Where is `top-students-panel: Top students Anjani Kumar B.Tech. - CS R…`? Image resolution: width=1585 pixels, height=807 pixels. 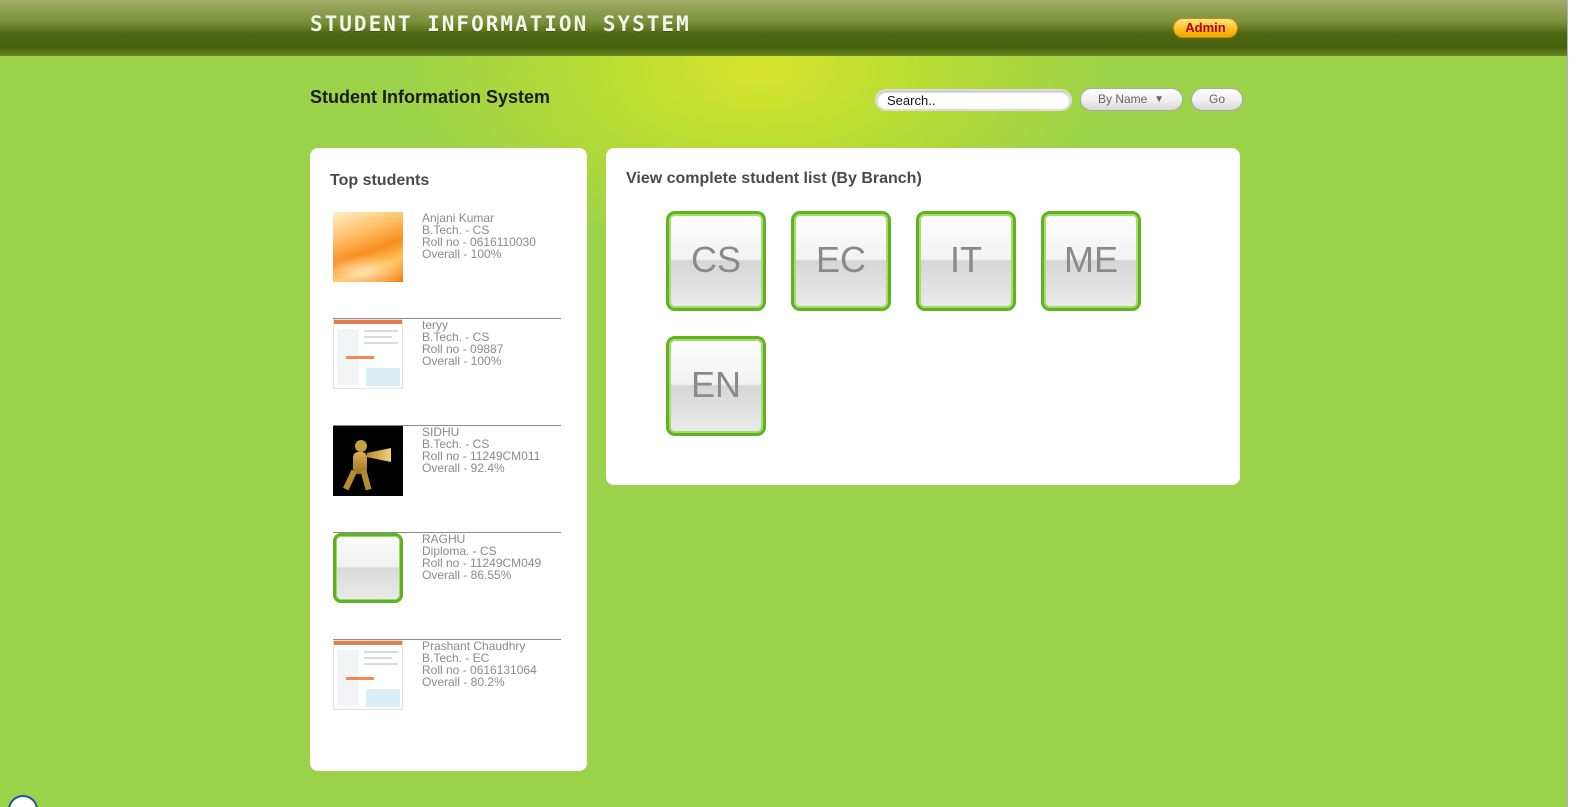 top-students-panel: Top students Anjani Kumar B.Tech. - CS R… is located at coordinates (448, 459).